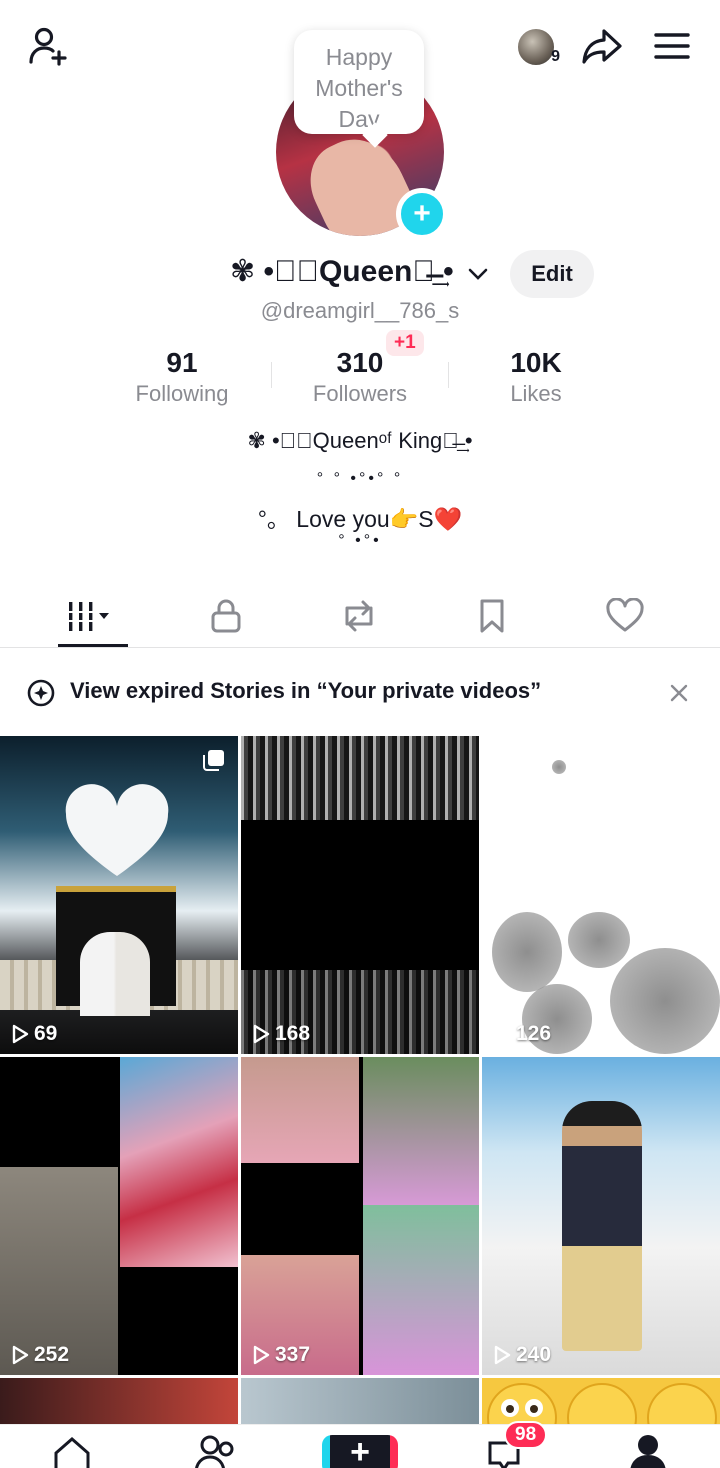 This screenshot has width=720, height=1468. I want to click on display-name: ✾ •⸮⃝Queen⃚̶͢ •, so click(342, 271).